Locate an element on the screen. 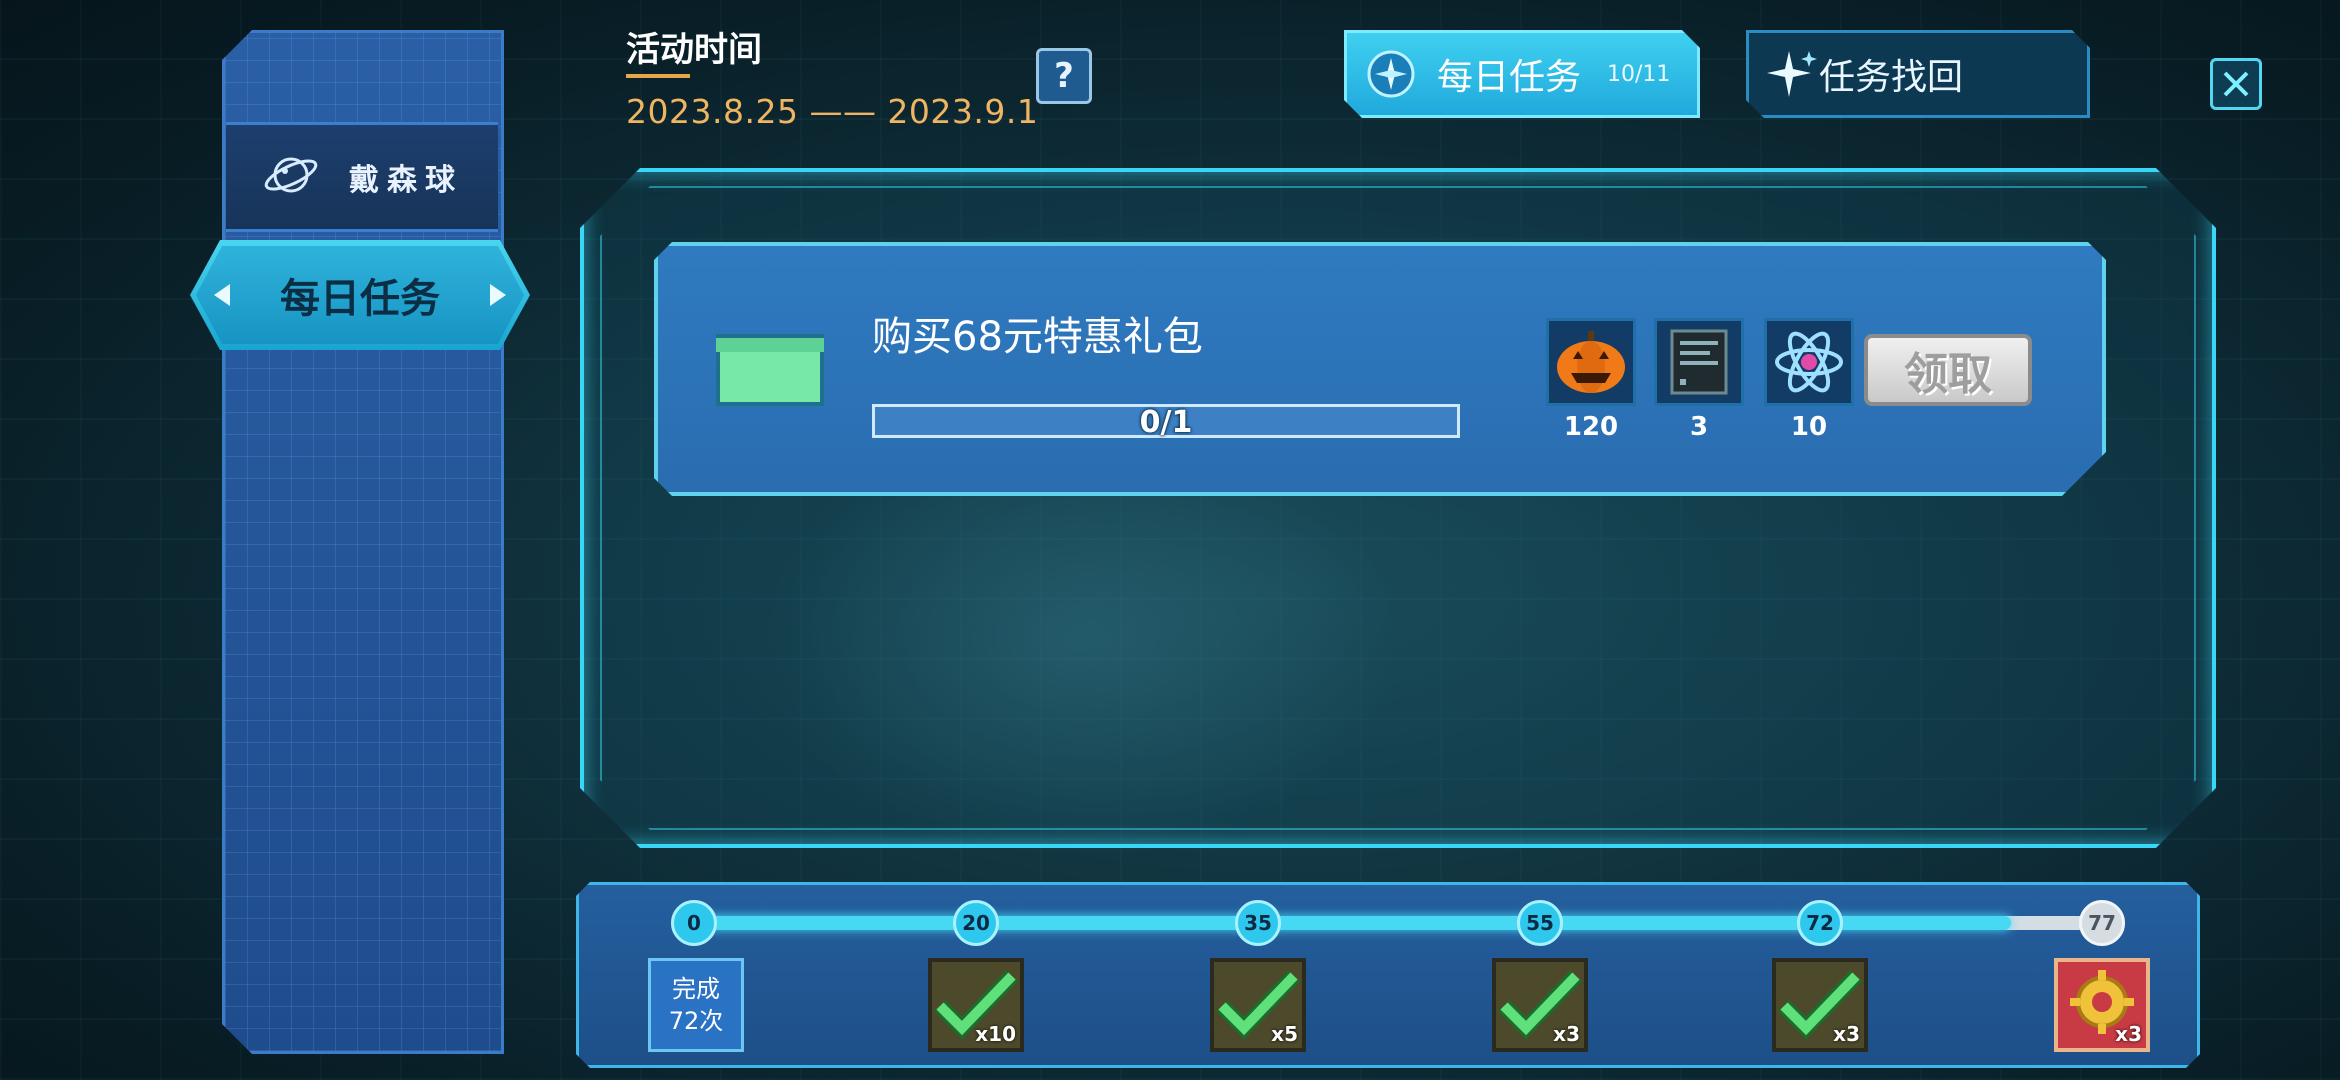 The width and height of the screenshot is (2340, 1080). help-button: ? is located at coordinates (1064, 76).